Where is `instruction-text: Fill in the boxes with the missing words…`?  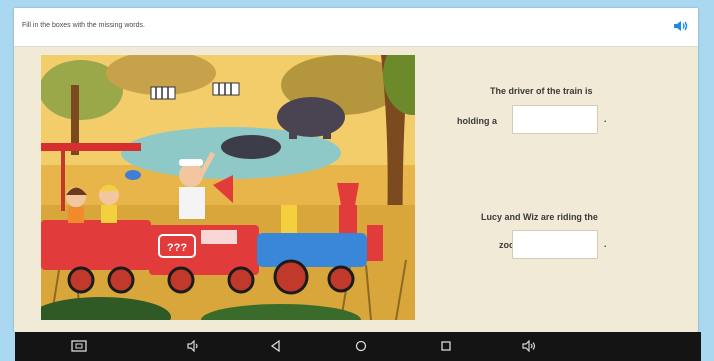 instruction-text: Fill in the boxes with the missing words… is located at coordinates (83, 25).